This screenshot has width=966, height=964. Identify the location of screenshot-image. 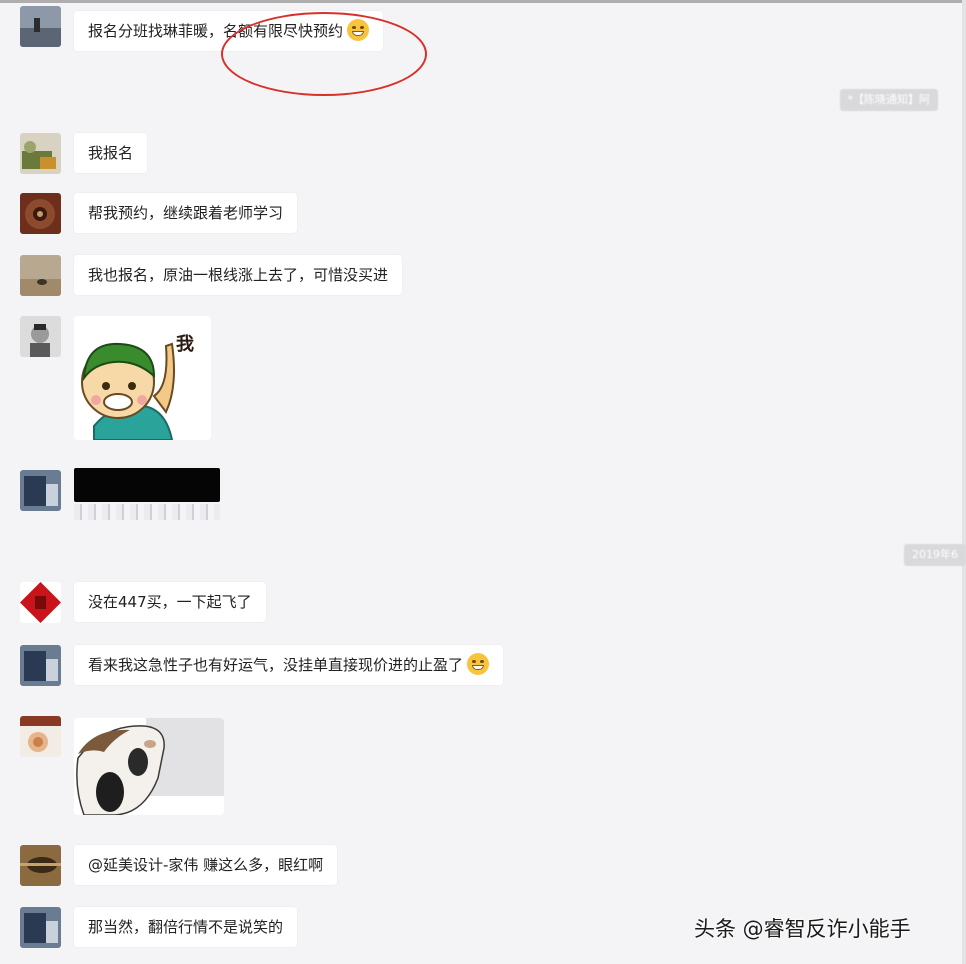
(147, 494).